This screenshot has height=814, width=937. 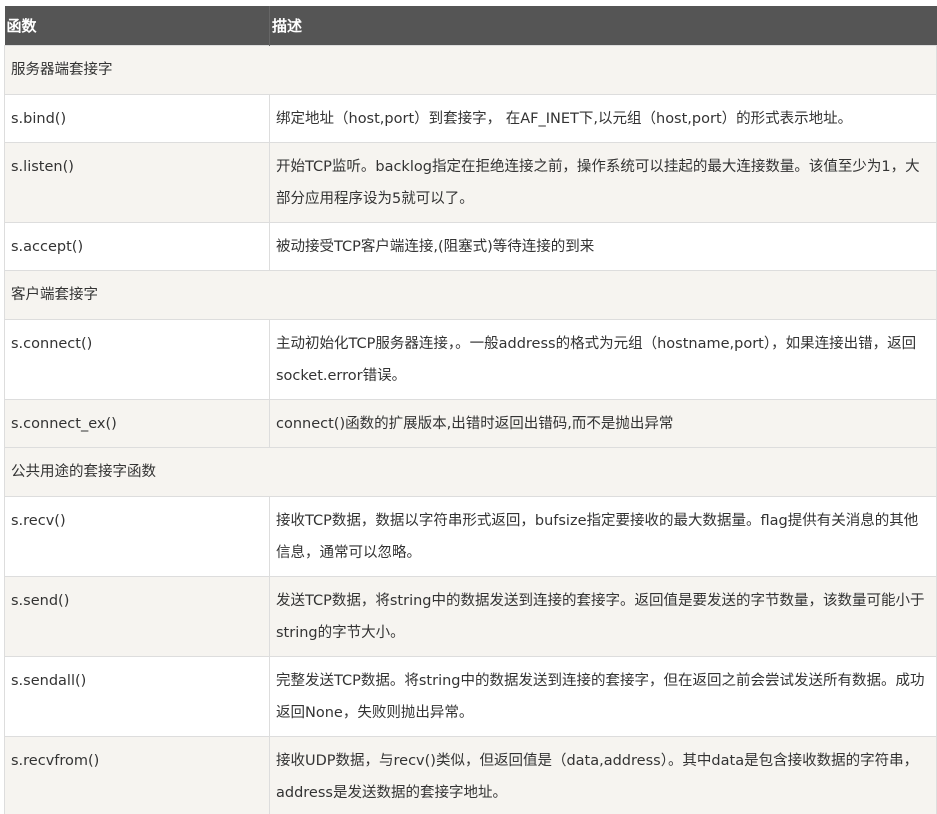 I want to click on function-name: s.listen(), so click(x=137, y=182).